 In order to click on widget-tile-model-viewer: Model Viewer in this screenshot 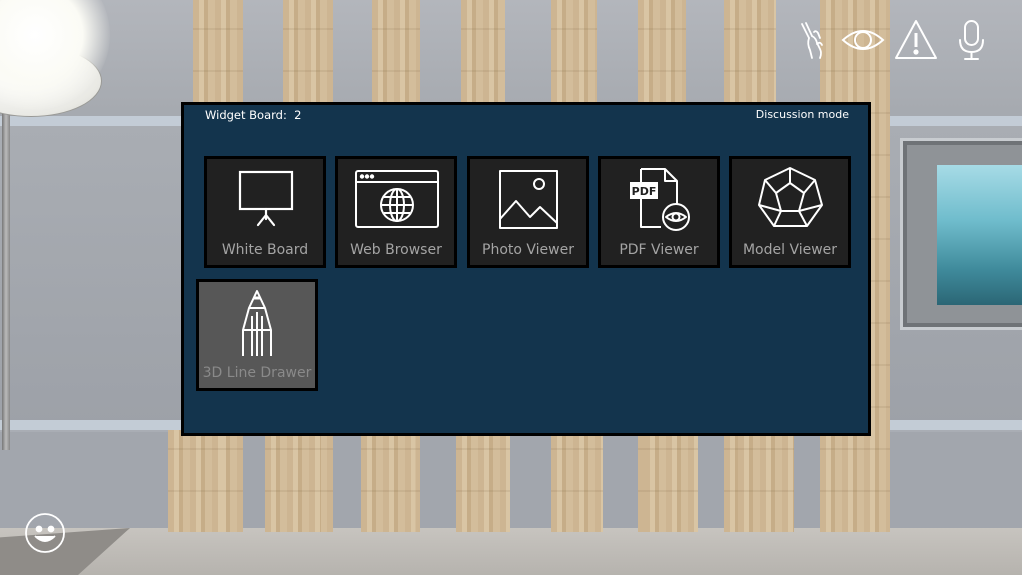, I will do `click(790, 212)`.